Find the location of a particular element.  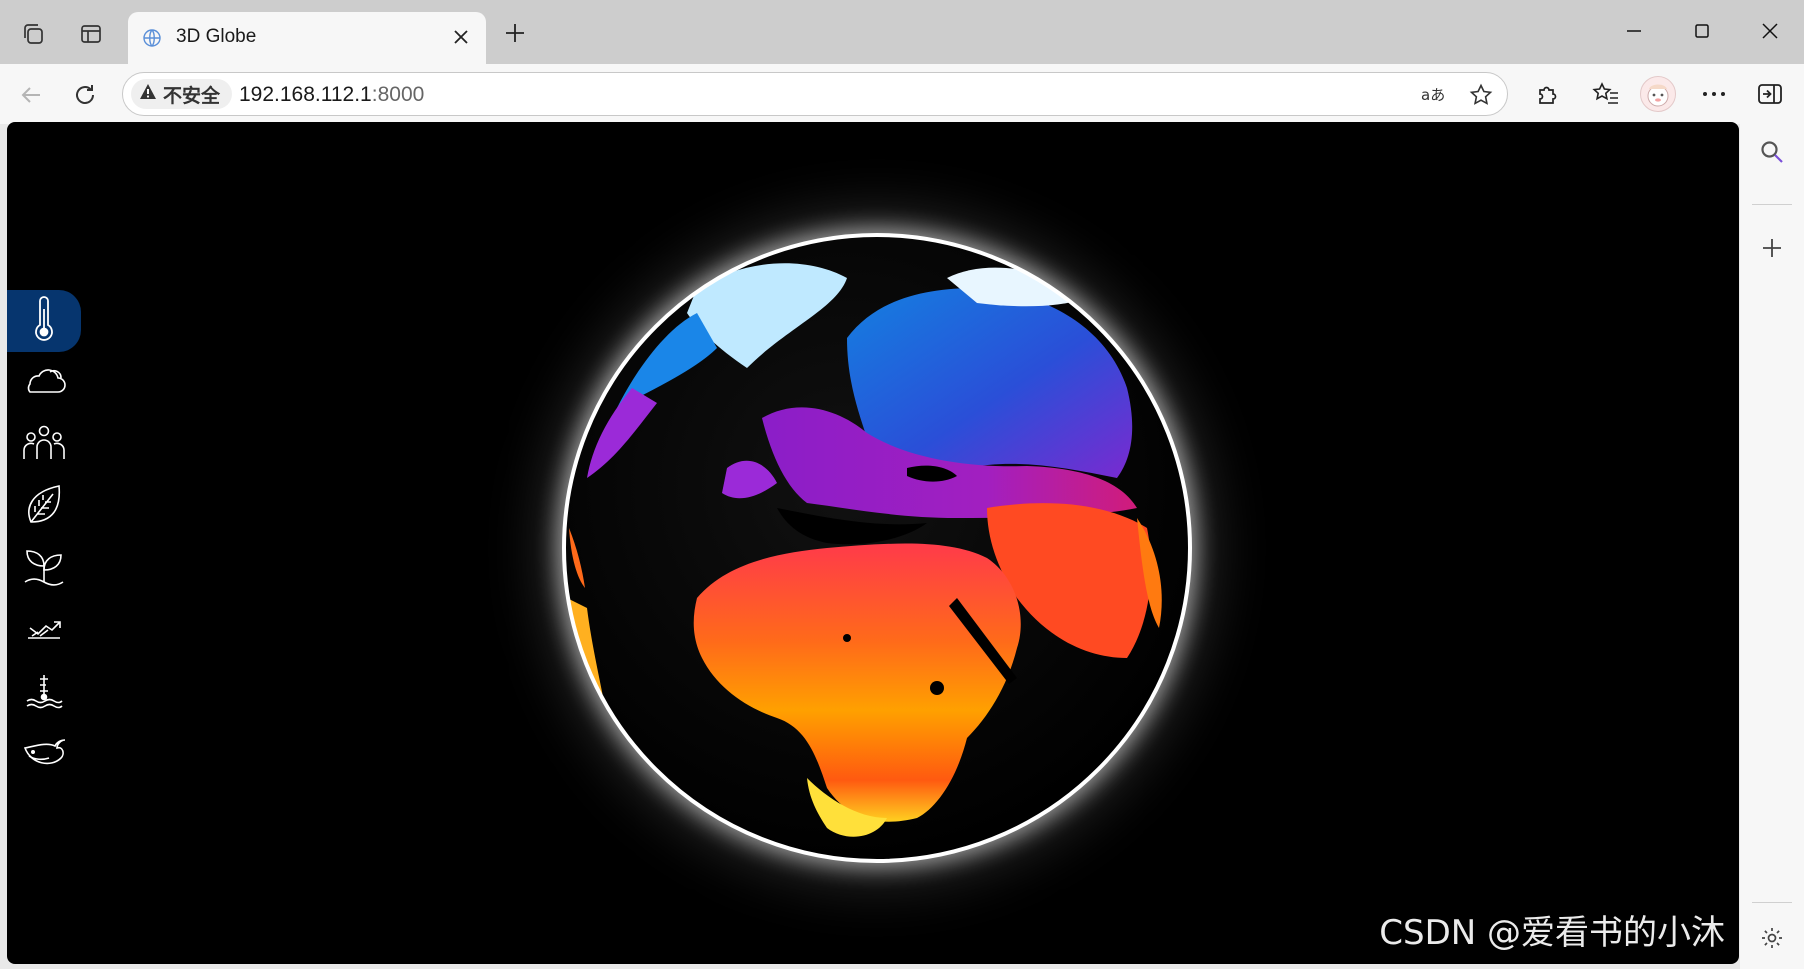

menu-item-vegetation is located at coordinates (44, 507).